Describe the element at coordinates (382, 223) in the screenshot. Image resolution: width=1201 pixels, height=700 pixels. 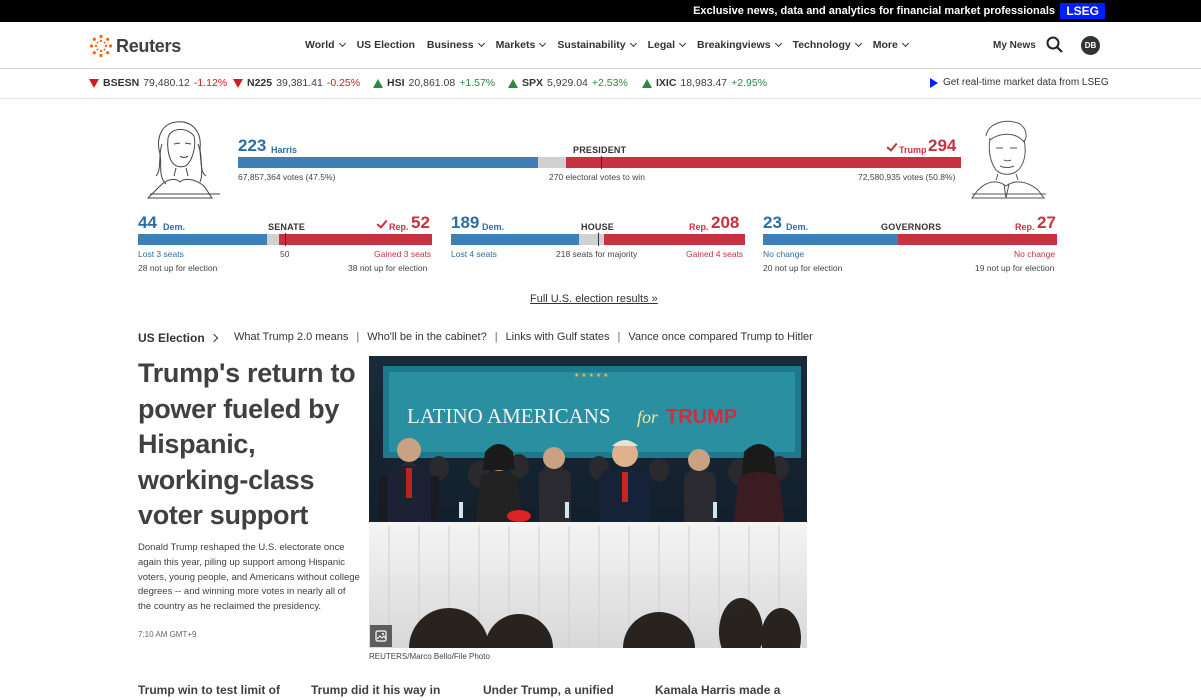
I see `senate-winner-check-icon` at that location.